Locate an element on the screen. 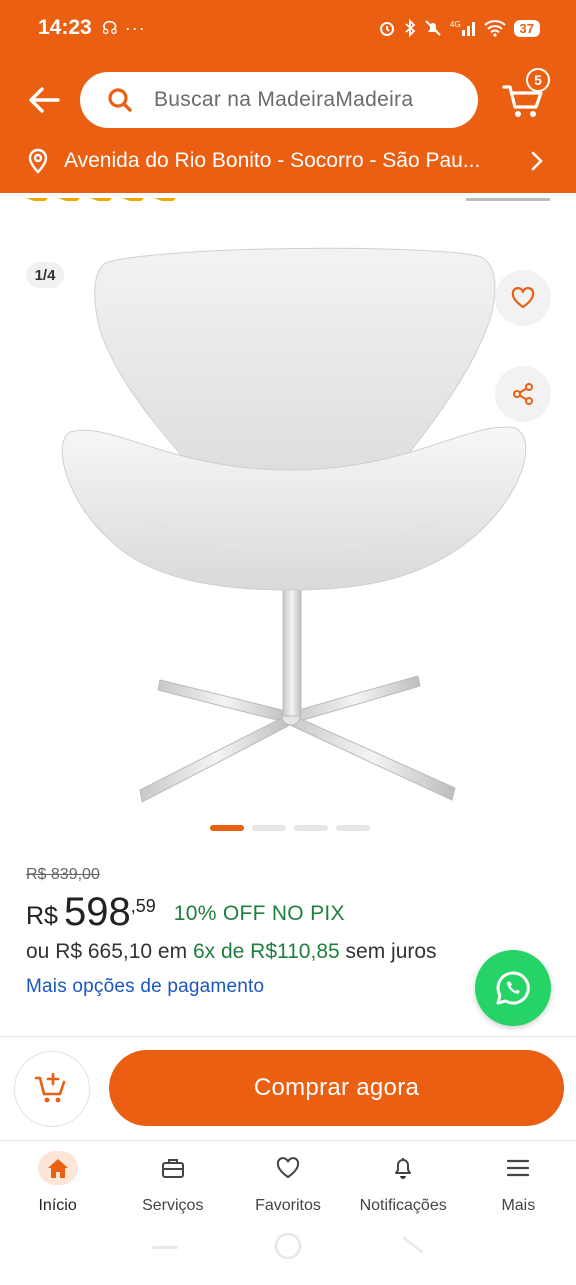  back-button is located at coordinates (44, 100).